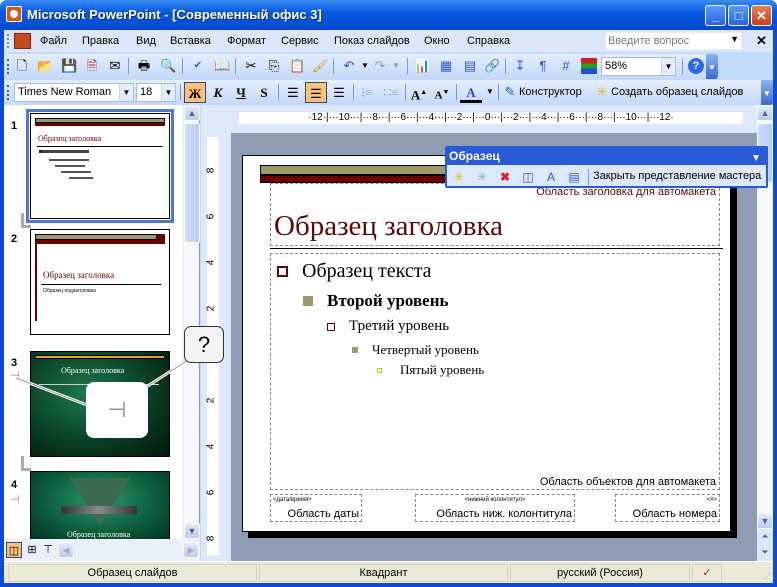  What do you see at coordinates (191, 550) in the screenshot?
I see `scroll-right-button: ▶` at bounding box center [191, 550].